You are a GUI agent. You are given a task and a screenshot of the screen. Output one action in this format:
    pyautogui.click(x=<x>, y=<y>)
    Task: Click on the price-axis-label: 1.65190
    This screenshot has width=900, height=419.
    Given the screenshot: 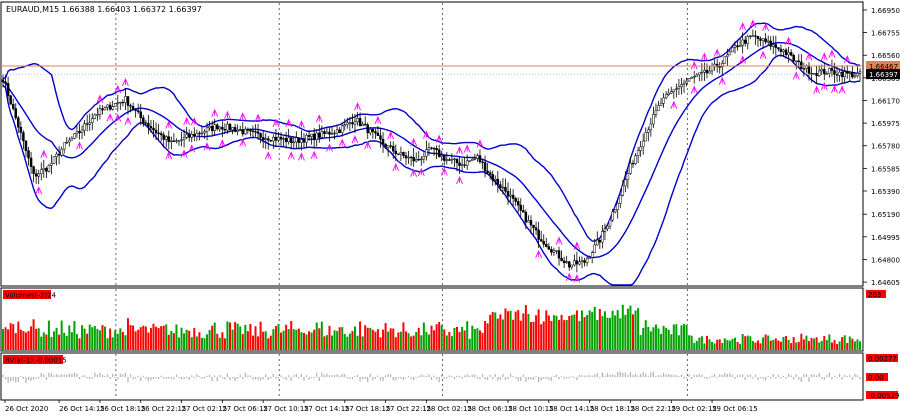 What is the action you would take?
    pyautogui.click(x=885, y=215)
    